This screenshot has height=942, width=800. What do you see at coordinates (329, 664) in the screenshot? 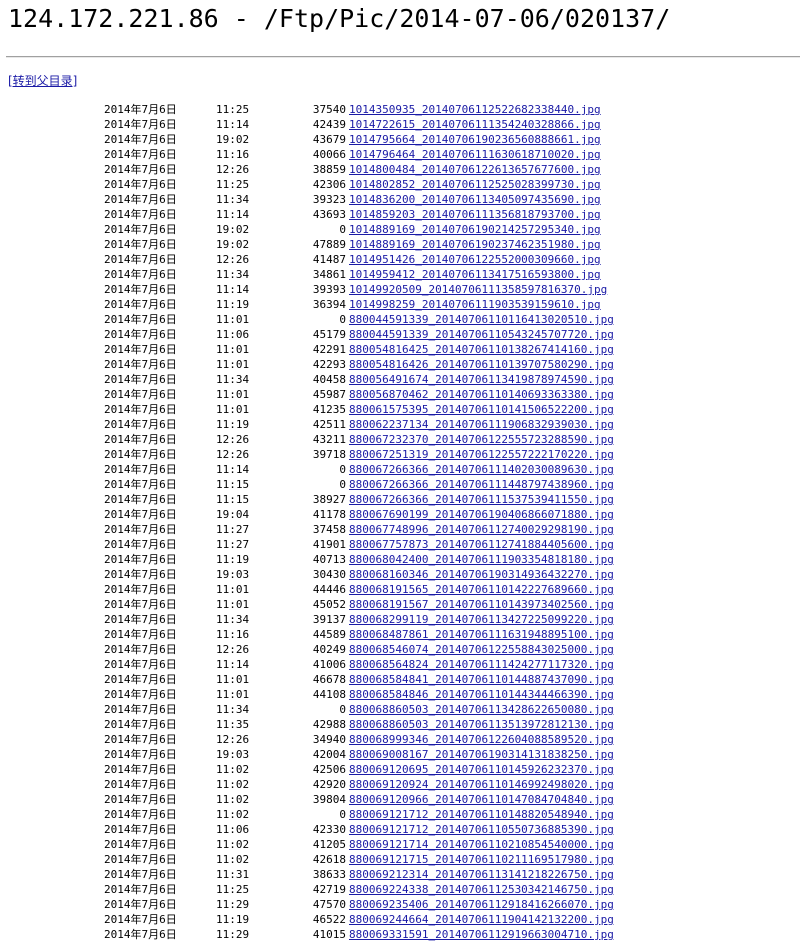
I see `file-size: 41006` at bounding box center [329, 664].